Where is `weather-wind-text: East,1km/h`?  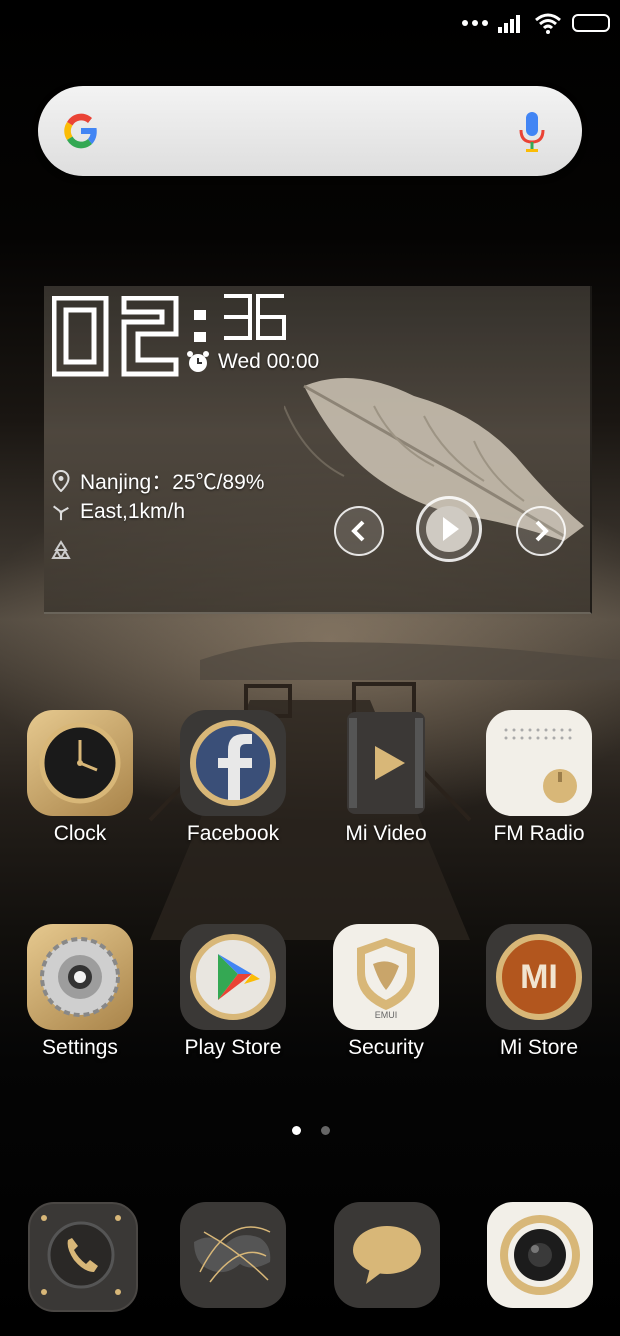 weather-wind-text: East,1km/h is located at coordinates (133, 511).